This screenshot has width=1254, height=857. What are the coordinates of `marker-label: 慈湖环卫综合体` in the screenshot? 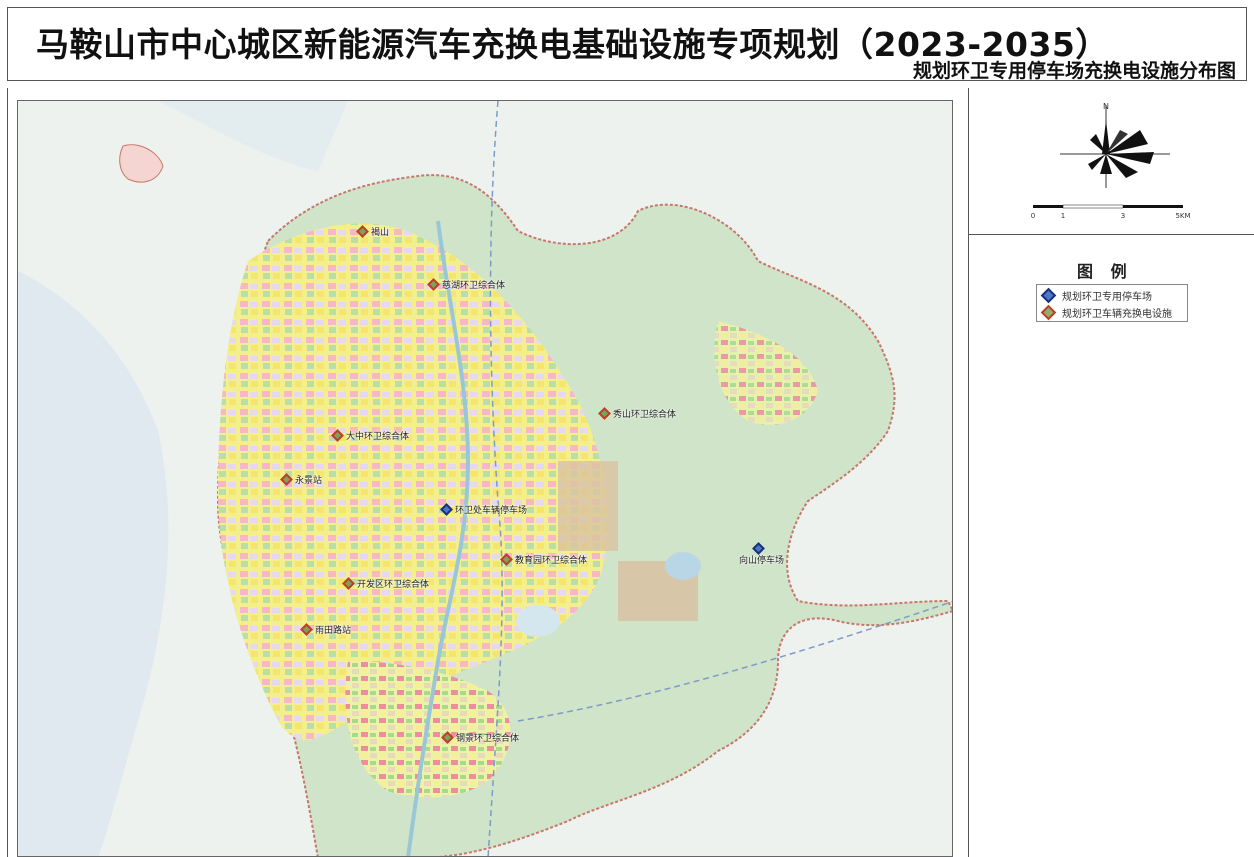 It's located at (474, 286).